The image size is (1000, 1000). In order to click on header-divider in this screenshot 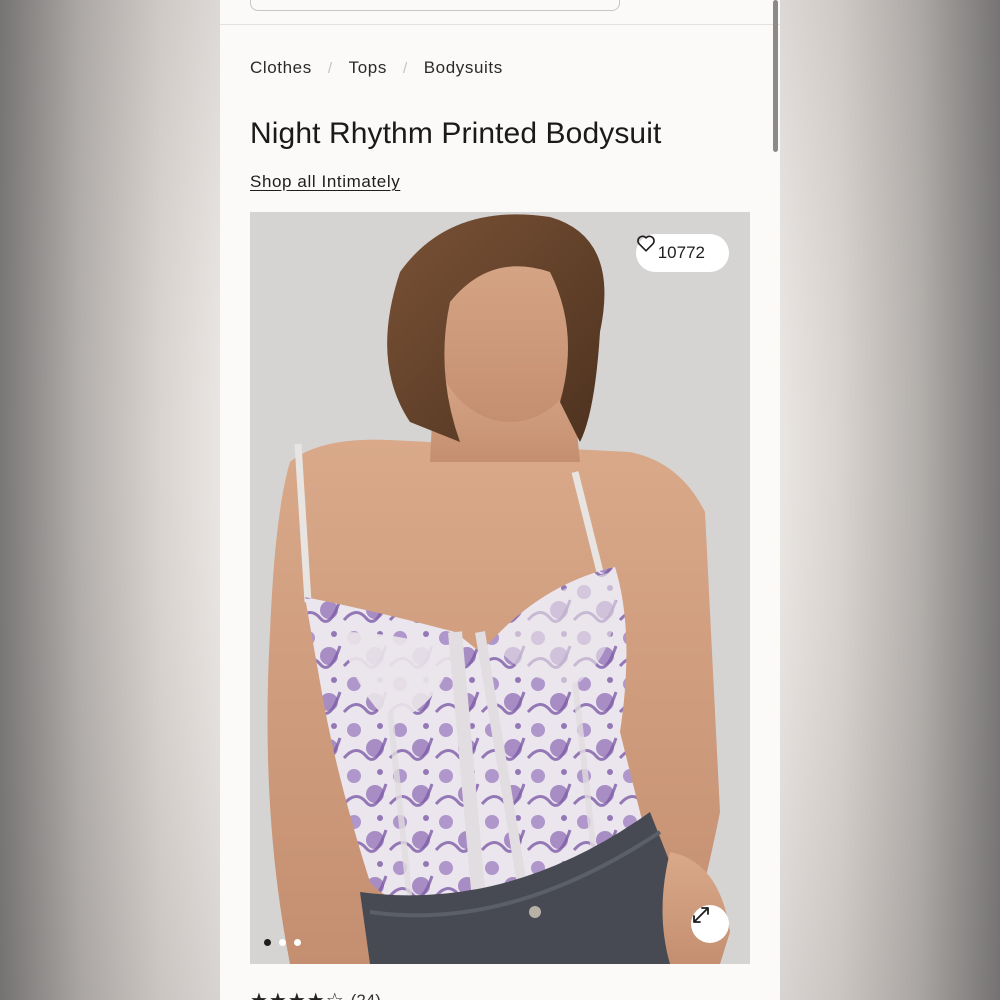, I will do `click(500, 24)`.